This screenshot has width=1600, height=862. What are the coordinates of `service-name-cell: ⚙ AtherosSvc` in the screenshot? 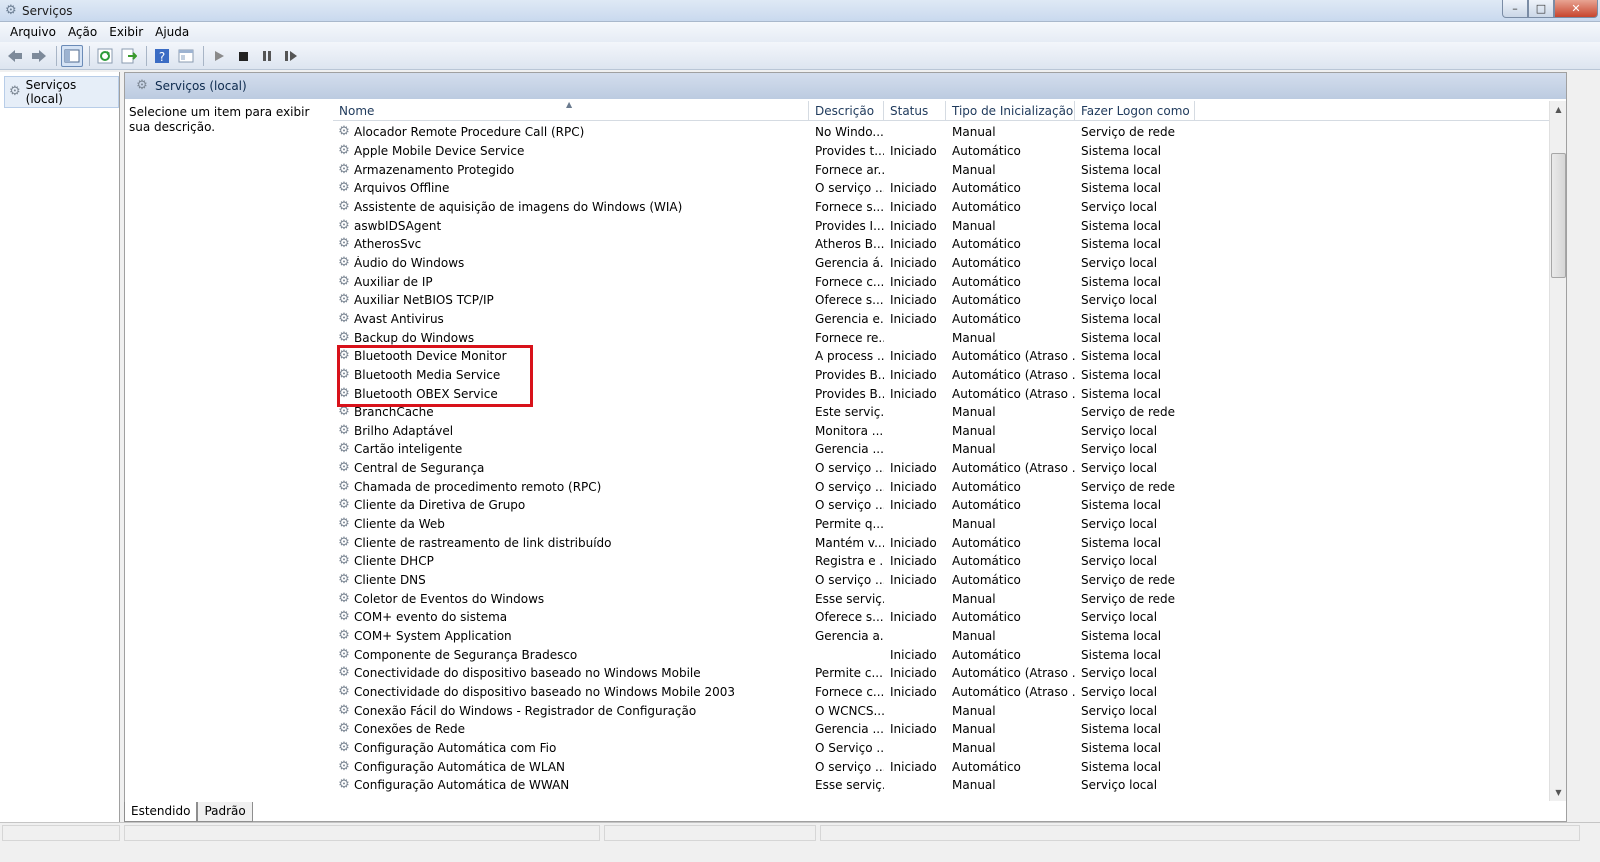 It's located at (571, 244).